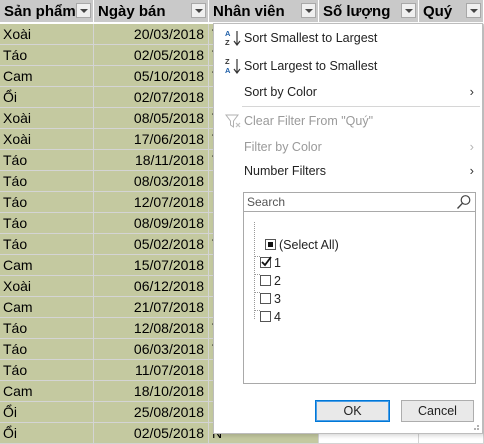 The height and width of the screenshot is (444, 484). Describe the element at coordinates (347, 202) in the screenshot. I see `search-input` at that location.